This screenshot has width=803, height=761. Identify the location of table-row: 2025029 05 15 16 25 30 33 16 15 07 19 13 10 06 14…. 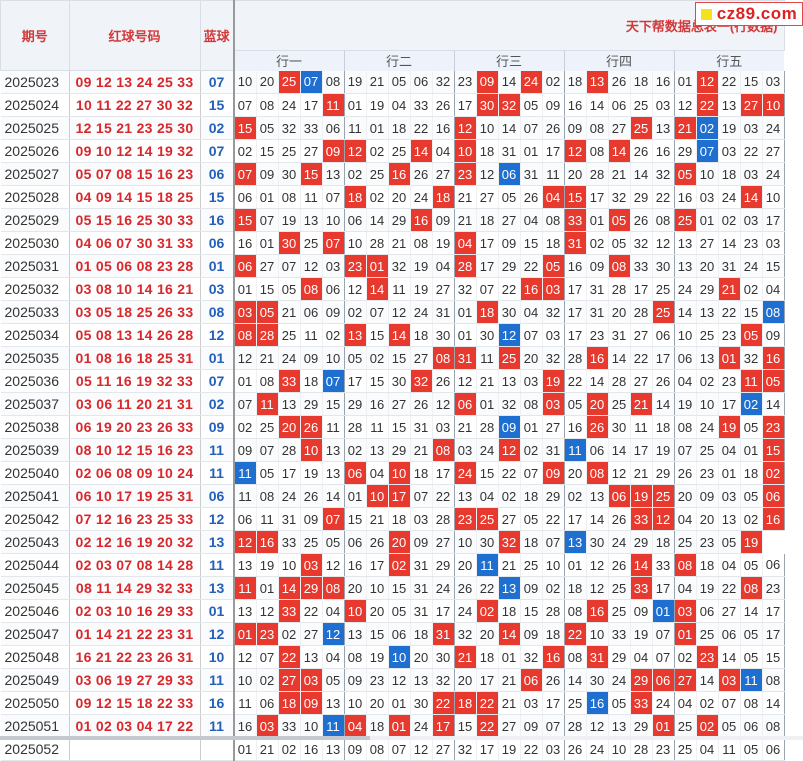
(392, 220).